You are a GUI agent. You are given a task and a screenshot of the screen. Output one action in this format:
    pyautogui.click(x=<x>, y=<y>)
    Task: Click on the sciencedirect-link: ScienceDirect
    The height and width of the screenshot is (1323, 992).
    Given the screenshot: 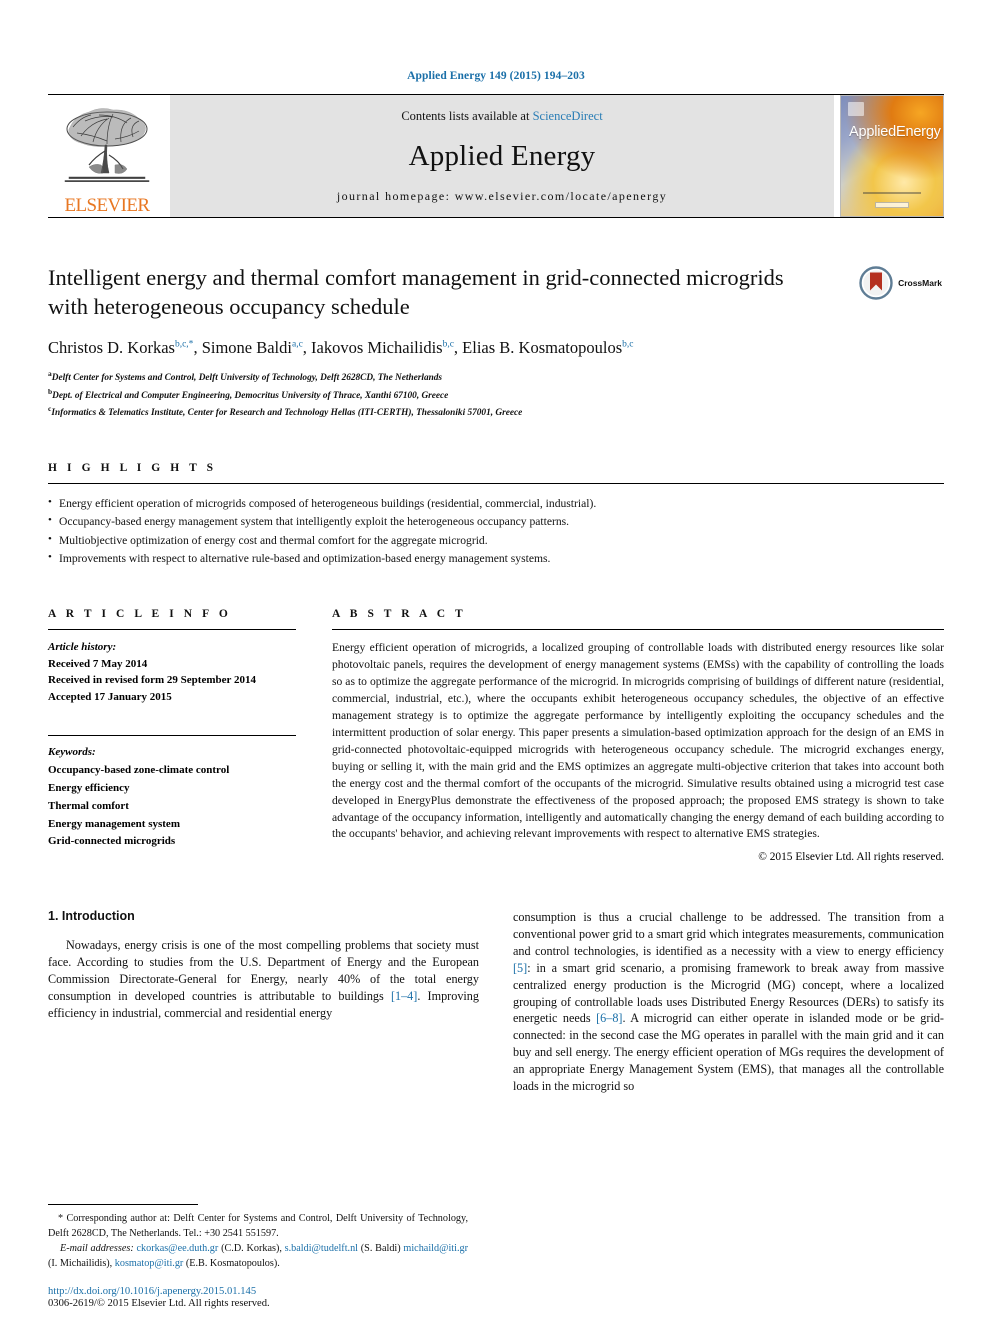 What is the action you would take?
    pyautogui.click(x=568, y=116)
    